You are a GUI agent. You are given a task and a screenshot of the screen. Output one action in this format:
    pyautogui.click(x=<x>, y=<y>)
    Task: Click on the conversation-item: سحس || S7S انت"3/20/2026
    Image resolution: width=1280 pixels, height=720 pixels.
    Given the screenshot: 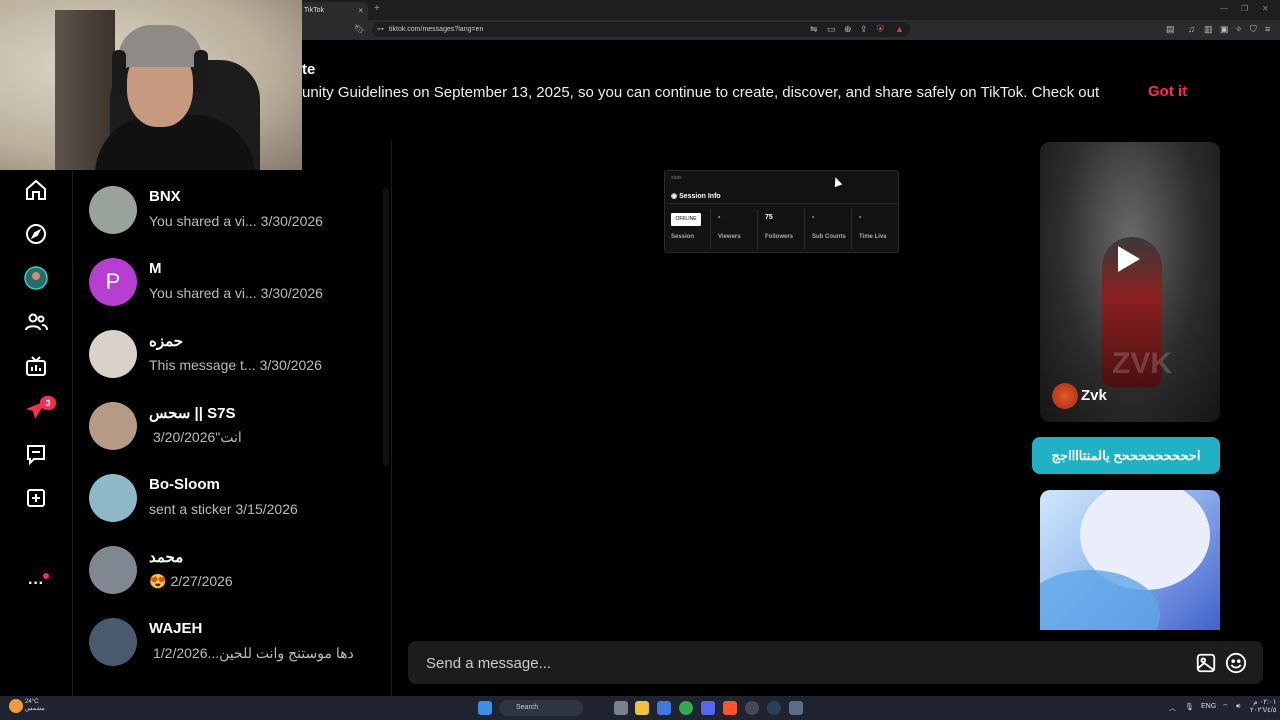 What is the action you would take?
    pyautogui.click(x=233, y=426)
    